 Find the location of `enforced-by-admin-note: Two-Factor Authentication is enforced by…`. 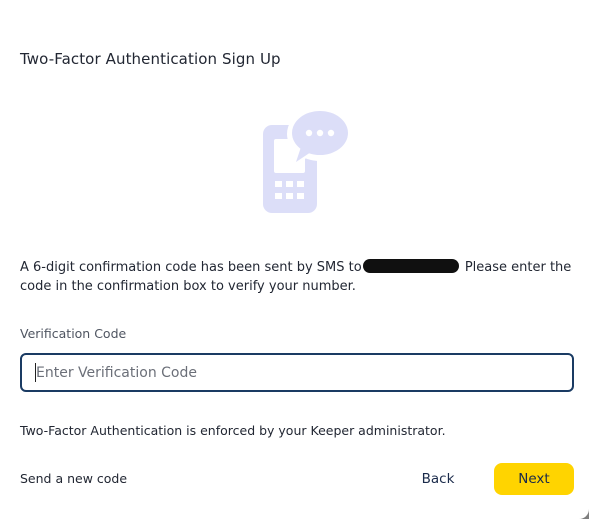

enforced-by-admin-note: Two-Factor Authentication is enforced by… is located at coordinates (233, 430).